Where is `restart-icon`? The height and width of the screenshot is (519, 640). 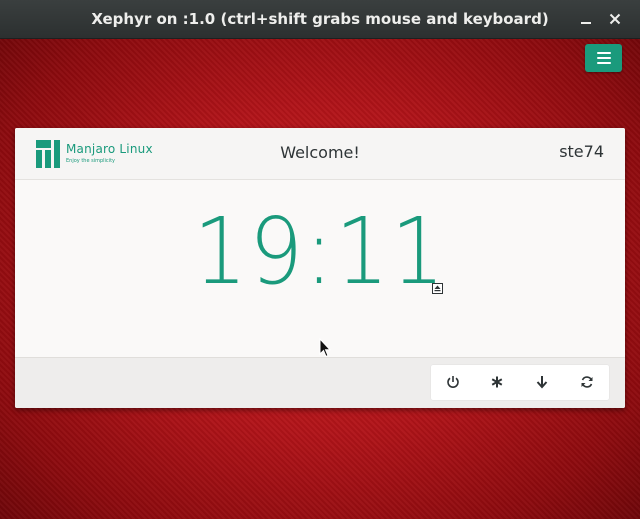
restart-icon is located at coordinates (587, 382).